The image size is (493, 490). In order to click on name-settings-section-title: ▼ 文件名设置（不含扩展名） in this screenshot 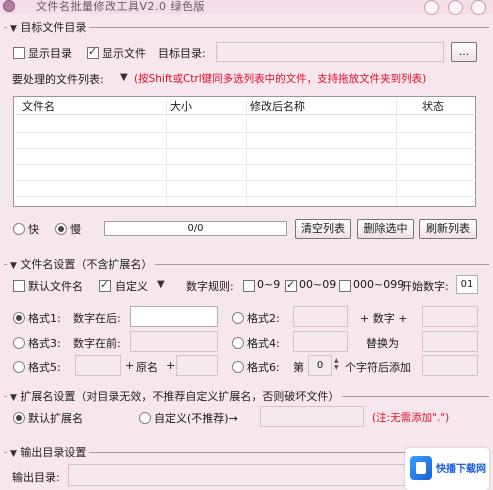, I will do `click(81, 264)`.